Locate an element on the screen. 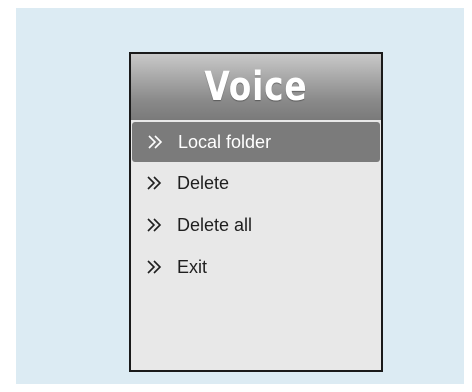  menu-item-label: Exit is located at coordinates (192, 266).